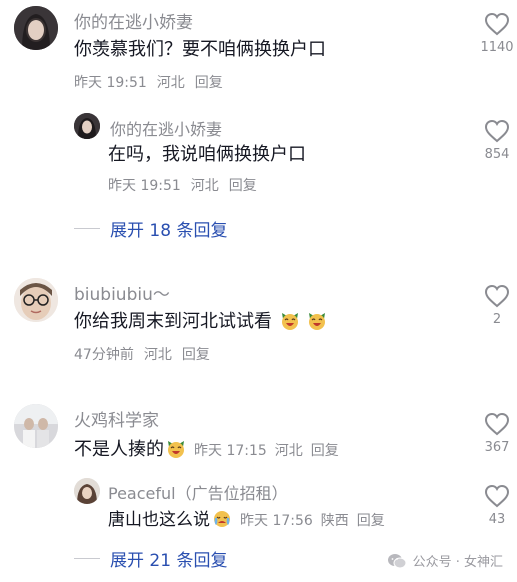  I want to click on watermark-text: 公众号 · 女神汇, so click(457, 562).